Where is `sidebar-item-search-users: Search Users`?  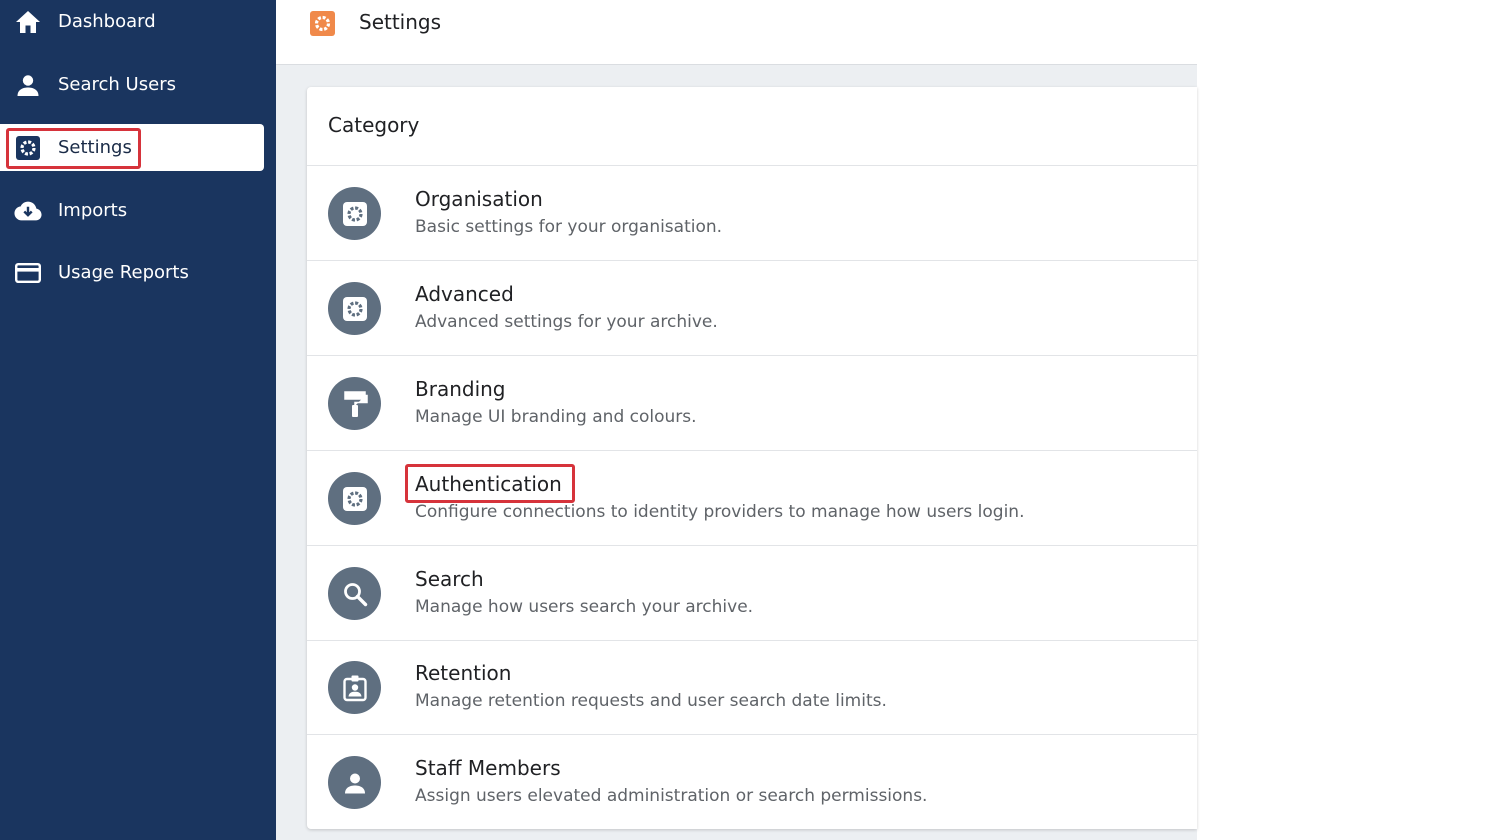
sidebar-item-search-users: Search Users is located at coordinates (132, 84).